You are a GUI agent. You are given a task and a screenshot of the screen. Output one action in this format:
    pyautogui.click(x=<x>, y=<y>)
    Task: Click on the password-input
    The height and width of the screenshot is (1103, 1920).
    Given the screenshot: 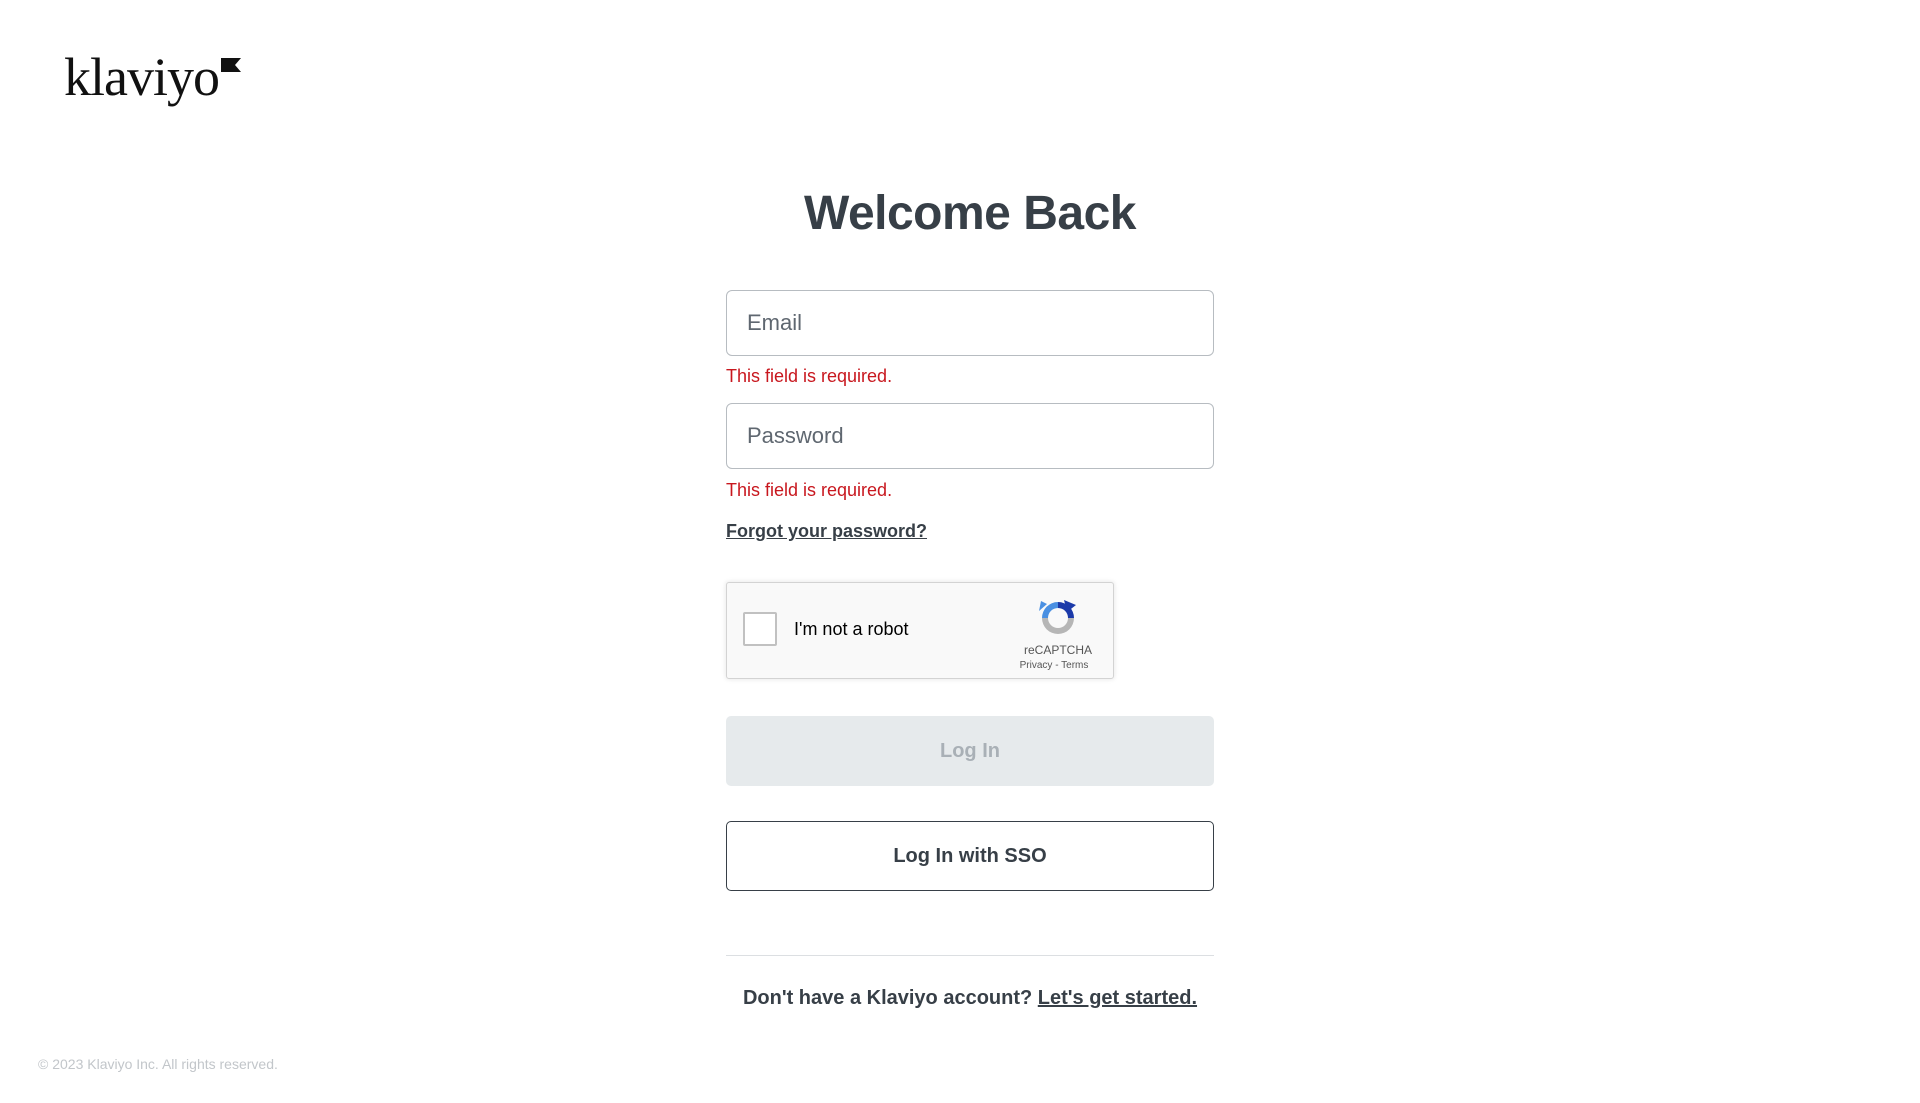 What is the action you would take?
    pyautogui.click(x=970, y=436)
    